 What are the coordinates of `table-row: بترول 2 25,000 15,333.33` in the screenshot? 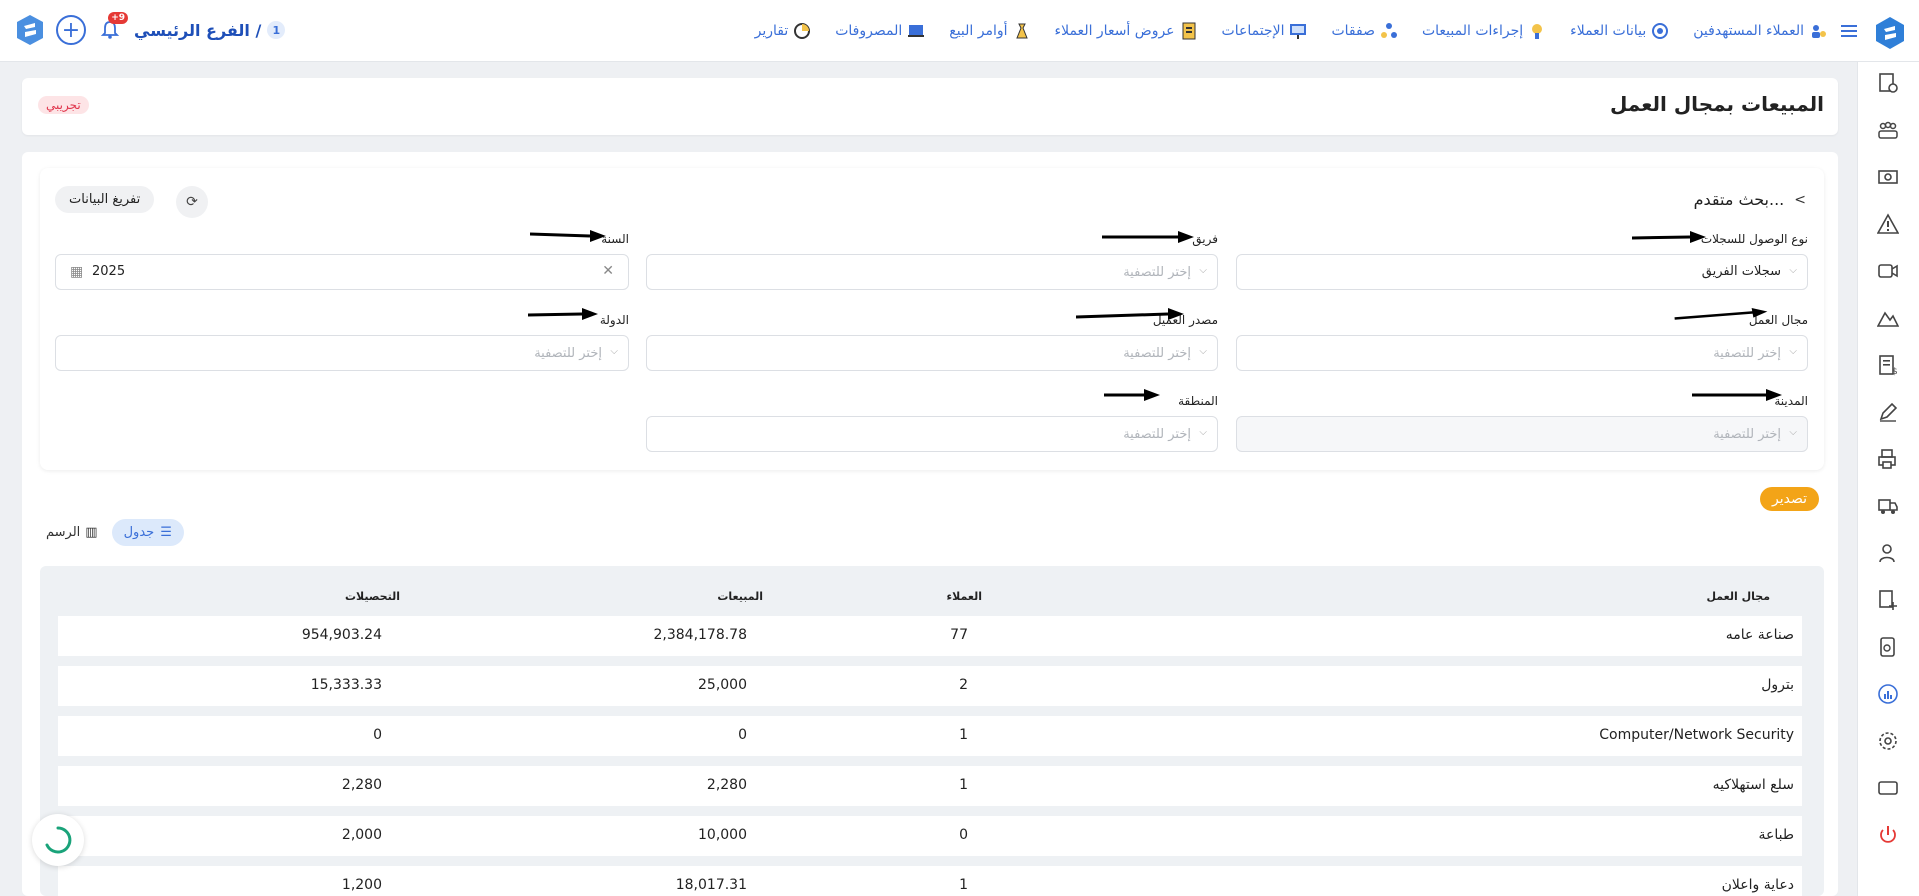 It's located at (930, 686).